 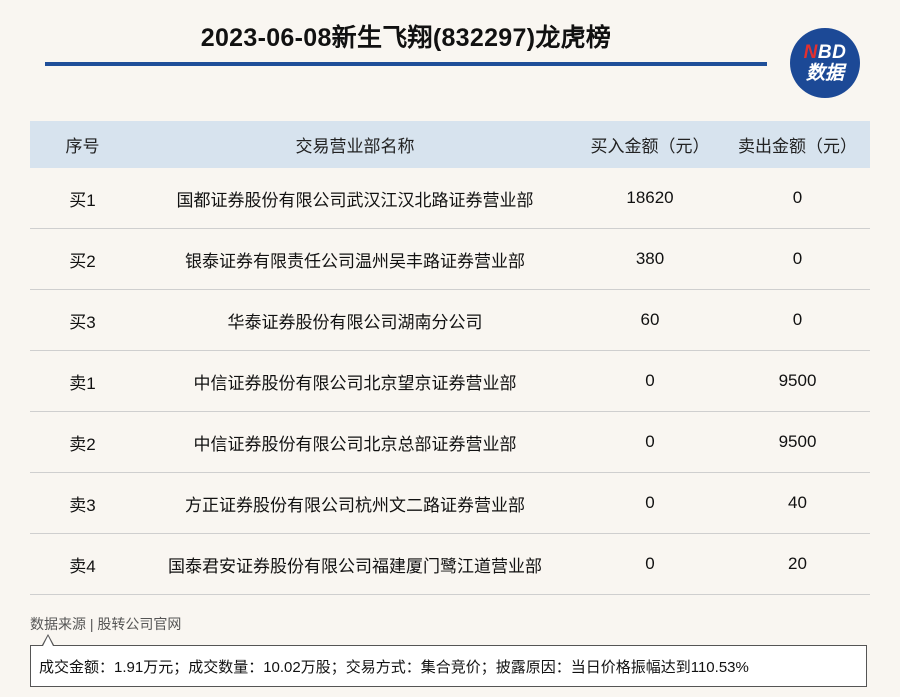 What do you see at coordinates (797, 563) in the screenshot?
I see `row-sell-amount: 20` at bounding box center [797, 563].